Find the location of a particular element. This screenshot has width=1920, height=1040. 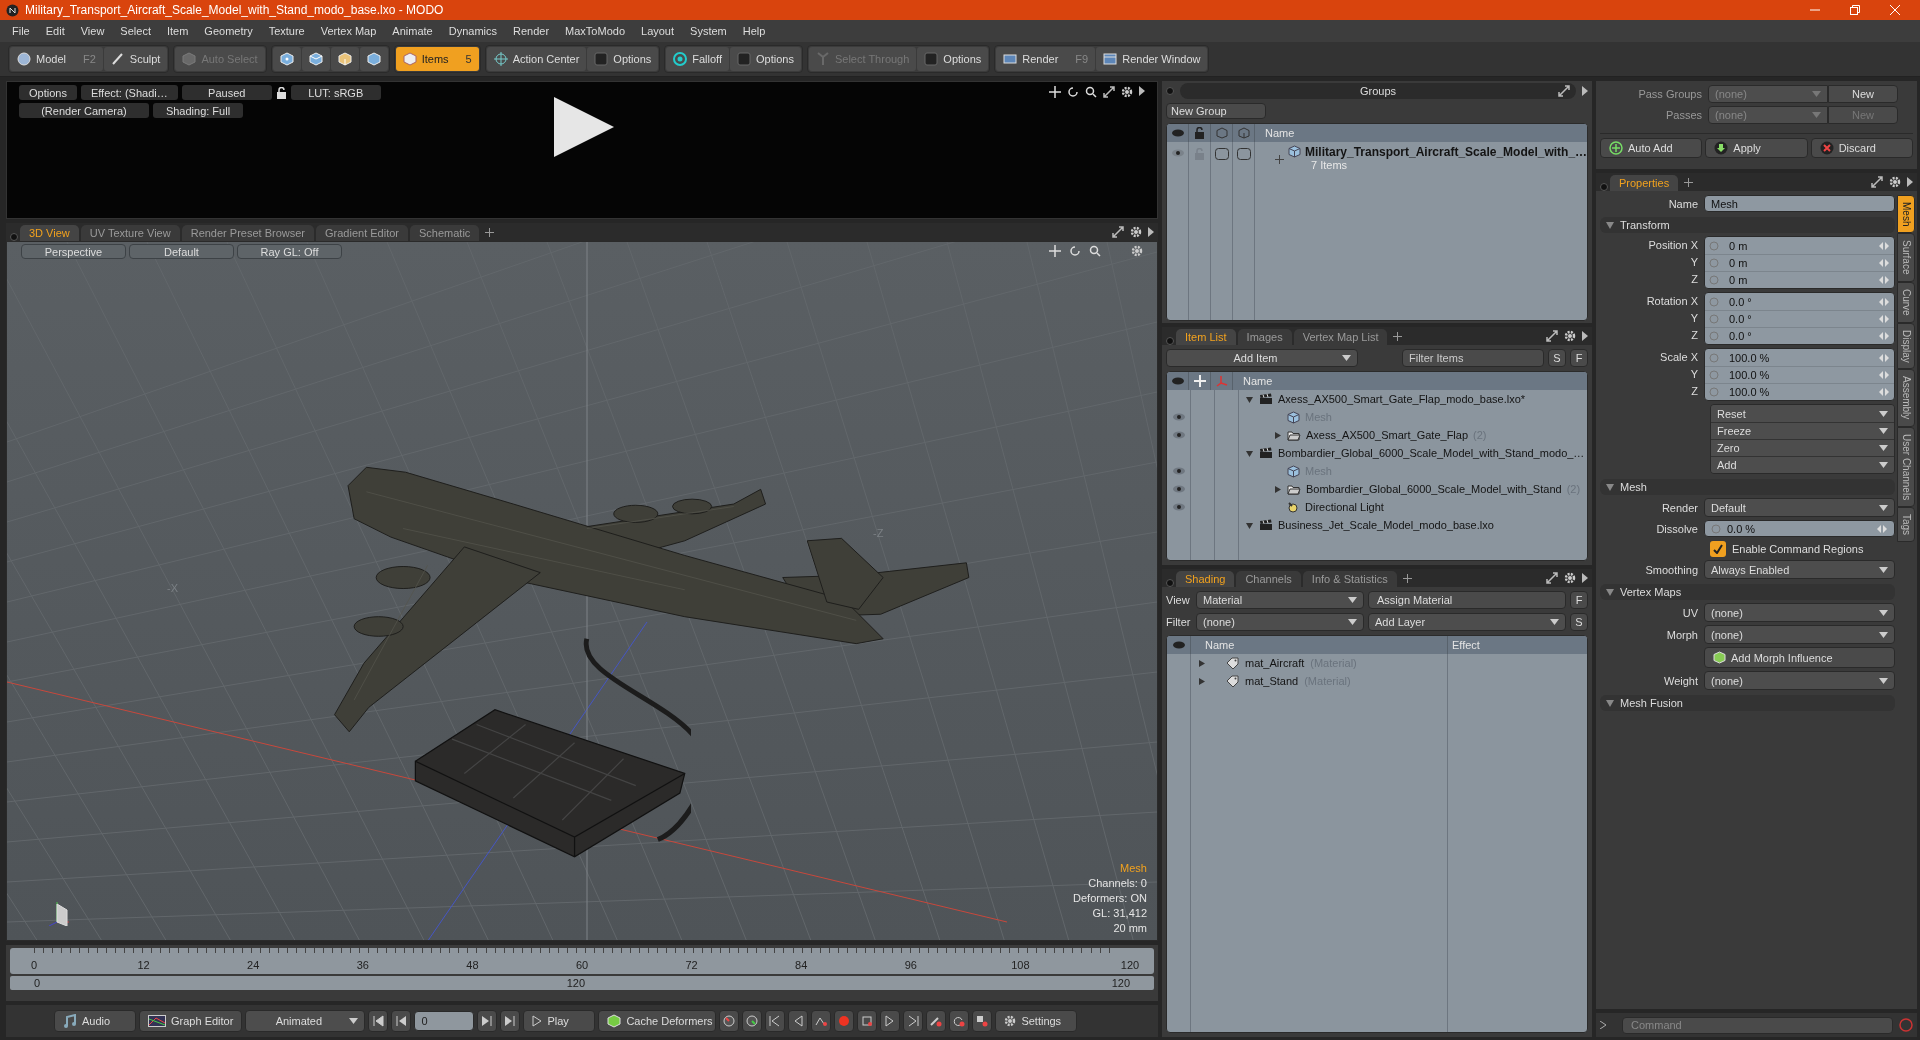

filter-dropdown: (none) is located at coordinates (1280, 622).